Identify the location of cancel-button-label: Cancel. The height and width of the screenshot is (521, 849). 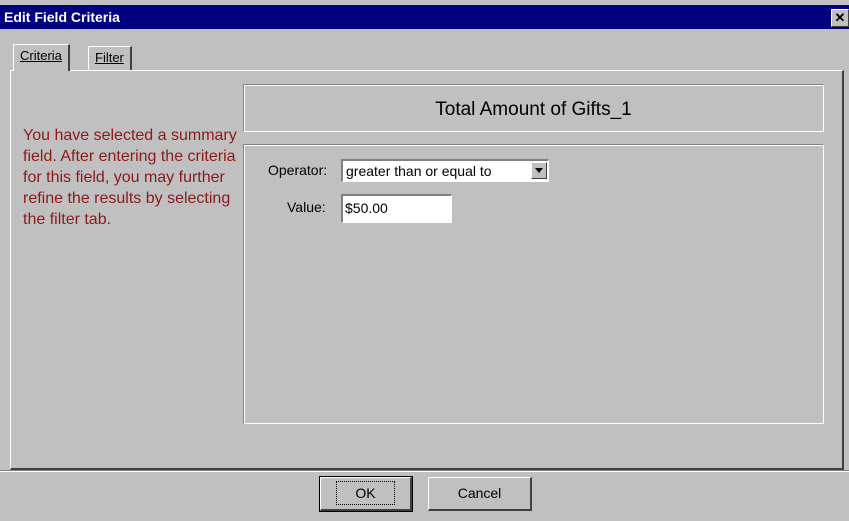
(479, 493).